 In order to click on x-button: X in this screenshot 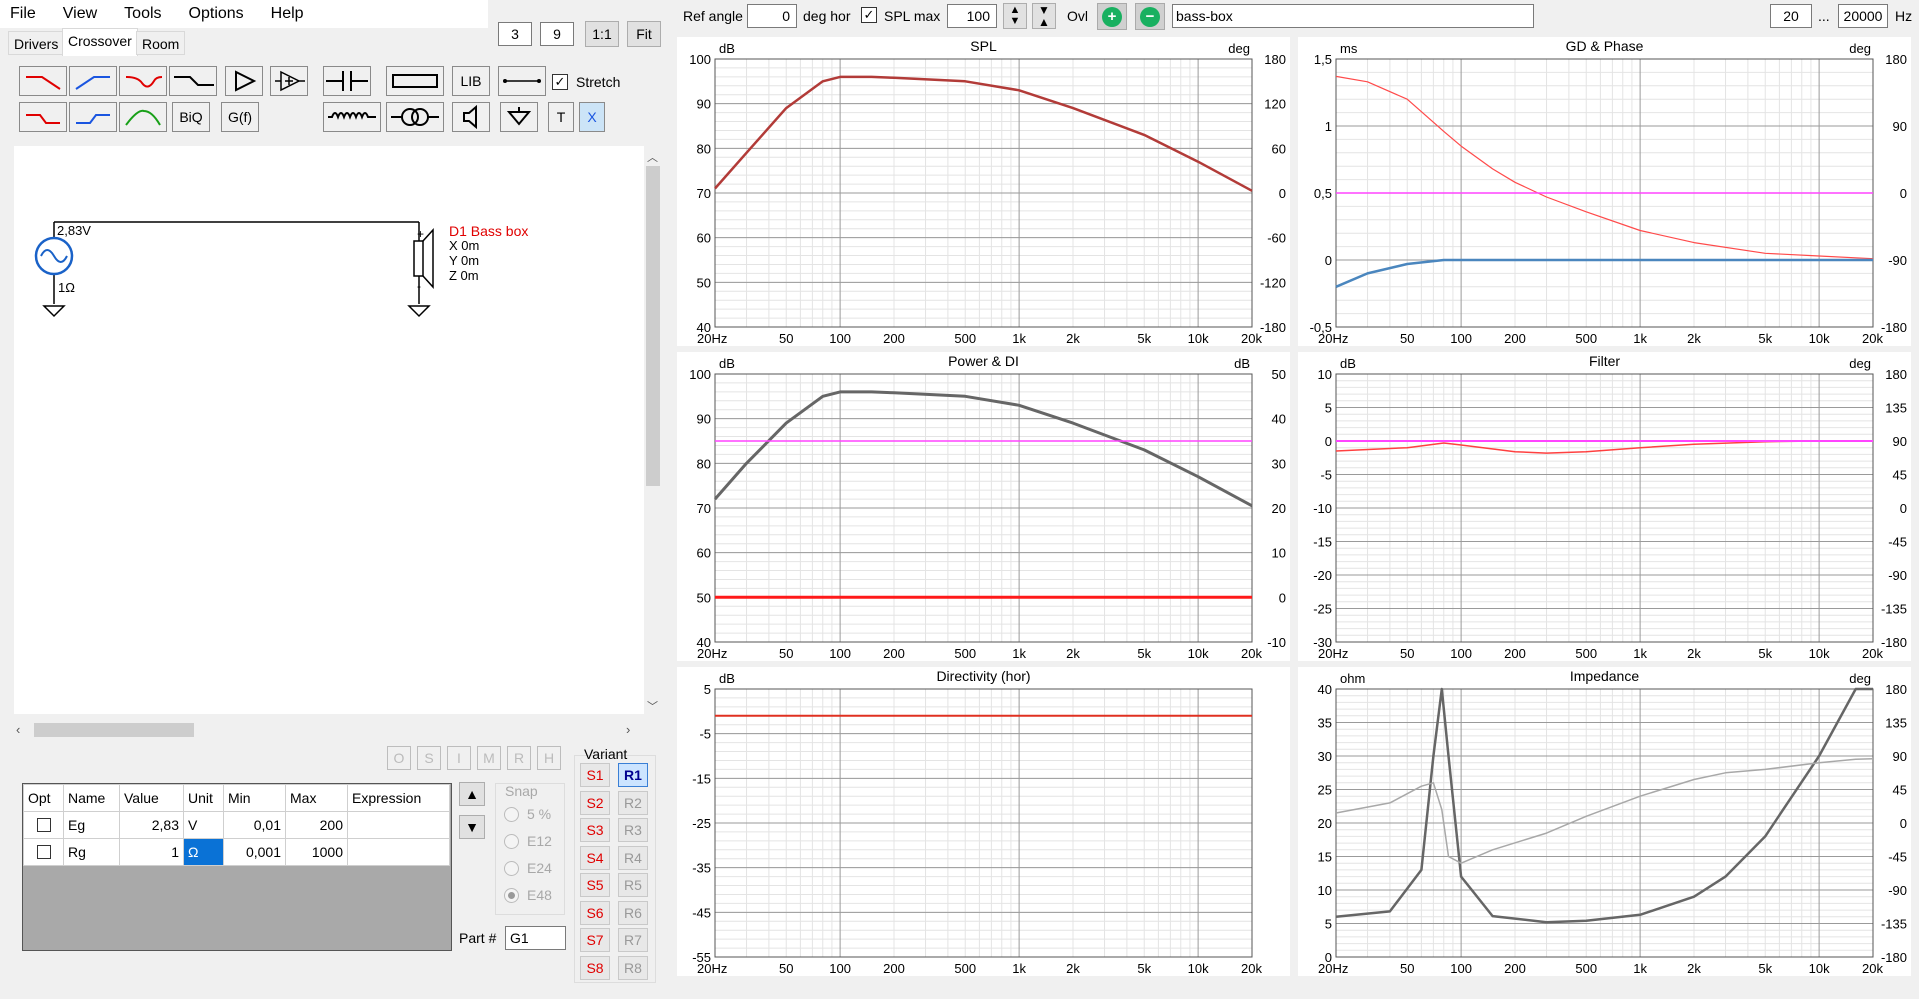, I will do `click(592, 117)`.